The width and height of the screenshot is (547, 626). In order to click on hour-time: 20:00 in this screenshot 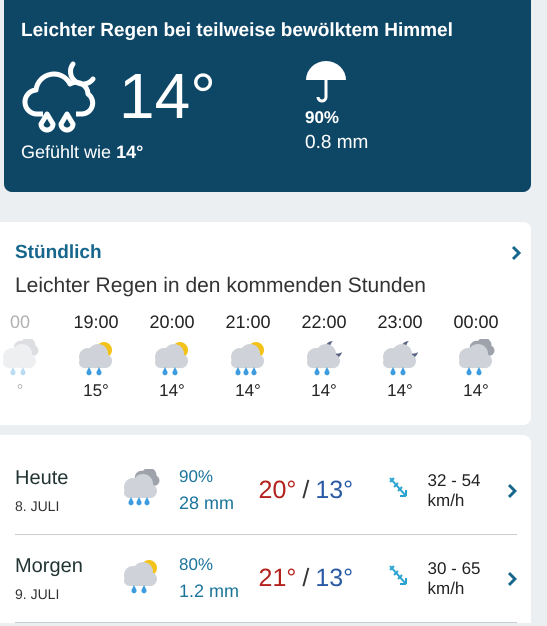, I will do `click(172, 322)`.